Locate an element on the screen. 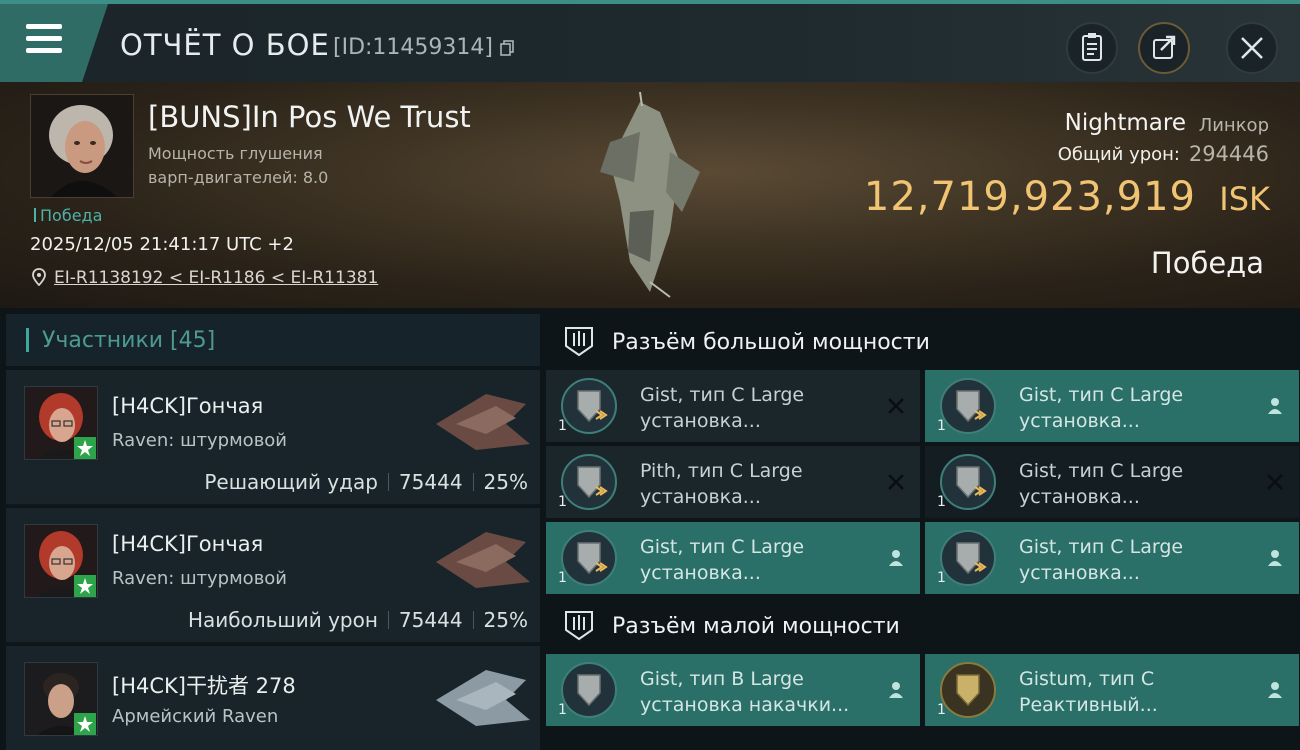 The height and width of the screenshot is (750, 1300). share-button is located at coordinates (1164, 48).